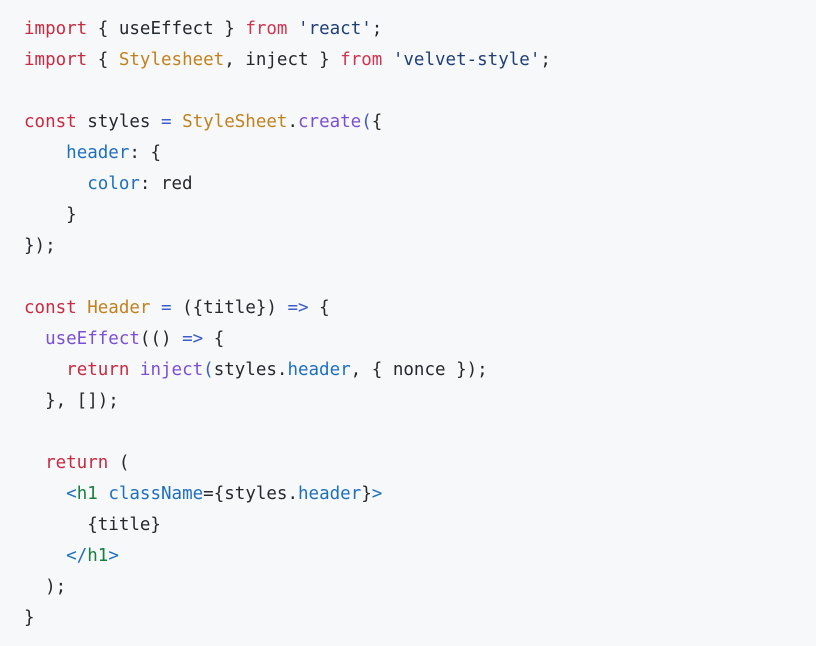  What do you see at coordinates (166, 29) in the screenshot?
I see `code-token: useEffect` at bounding box center [166, 29].